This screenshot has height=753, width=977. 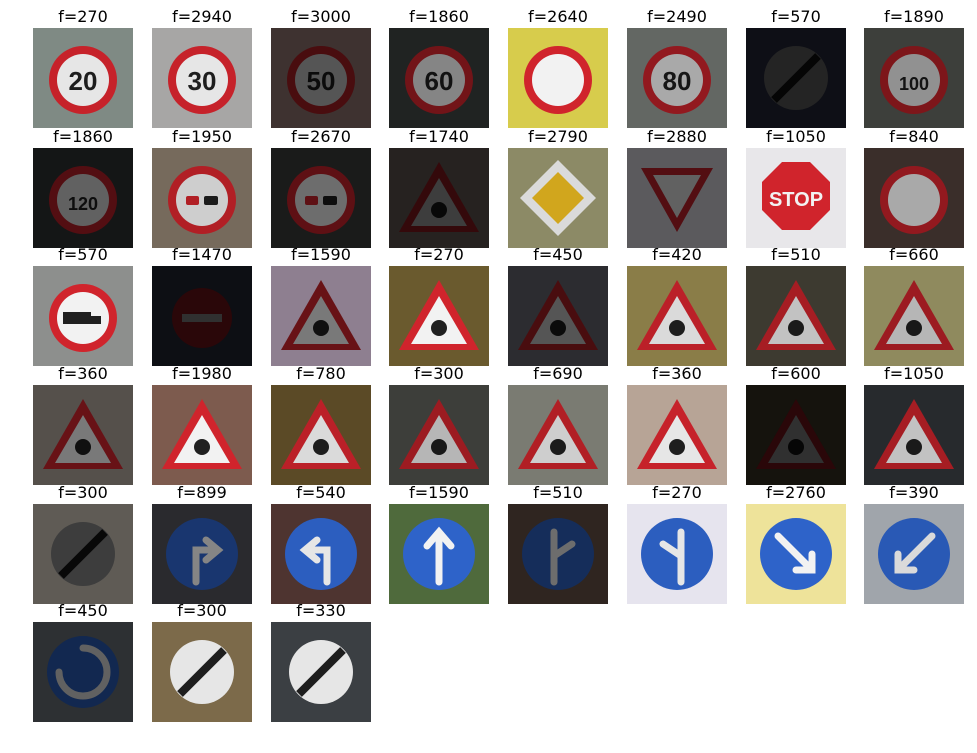 I want to click on frame-label: f=600, so click(x=796, y=373).